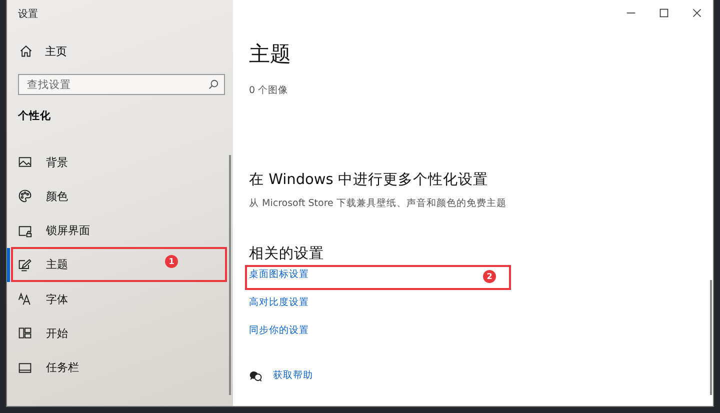 This screenshot has width=720, height=413. Describe the element at coordinates (35, 116) in the screenshot. I see `section-heading: 个性化` at that location.